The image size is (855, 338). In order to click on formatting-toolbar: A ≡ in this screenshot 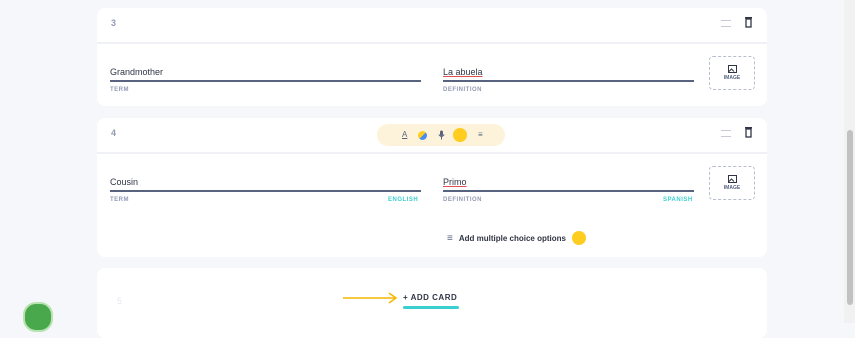, I will do `click(441, 135)`.